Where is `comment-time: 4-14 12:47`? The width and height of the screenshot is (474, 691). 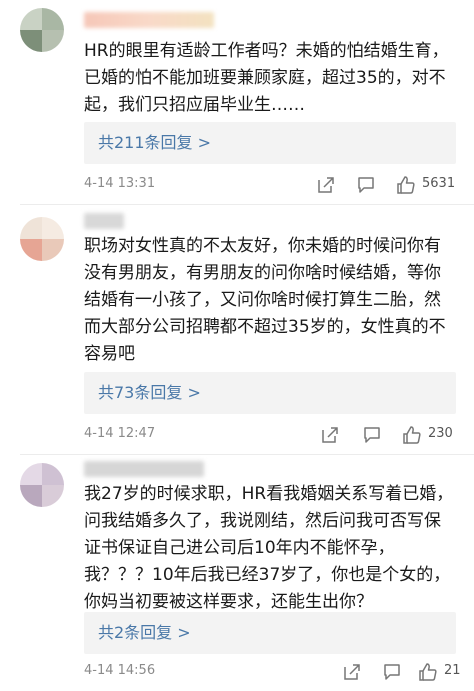
comment-time: 4-14 12:47 is located at coordinates (120, 433).